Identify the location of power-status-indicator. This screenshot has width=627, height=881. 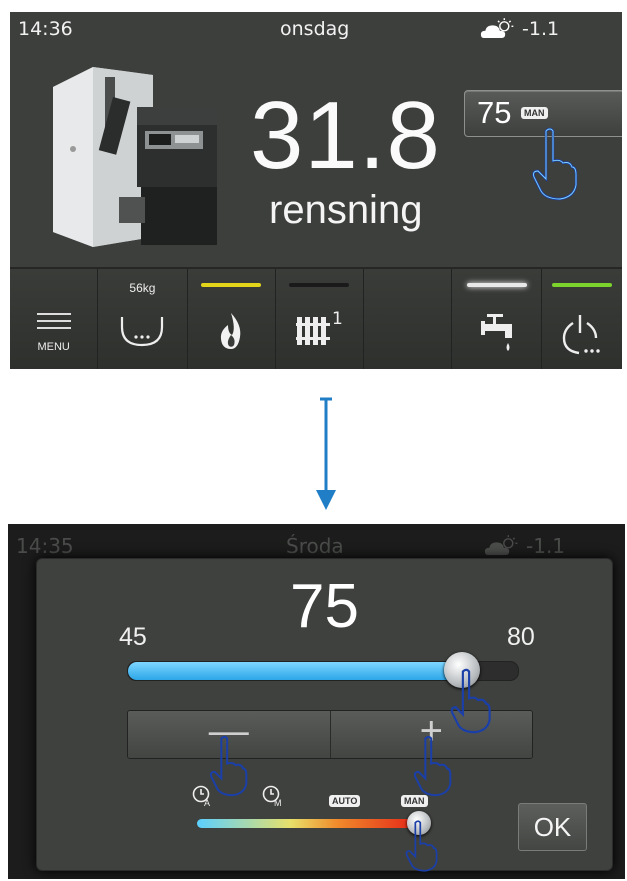
(581, 285).